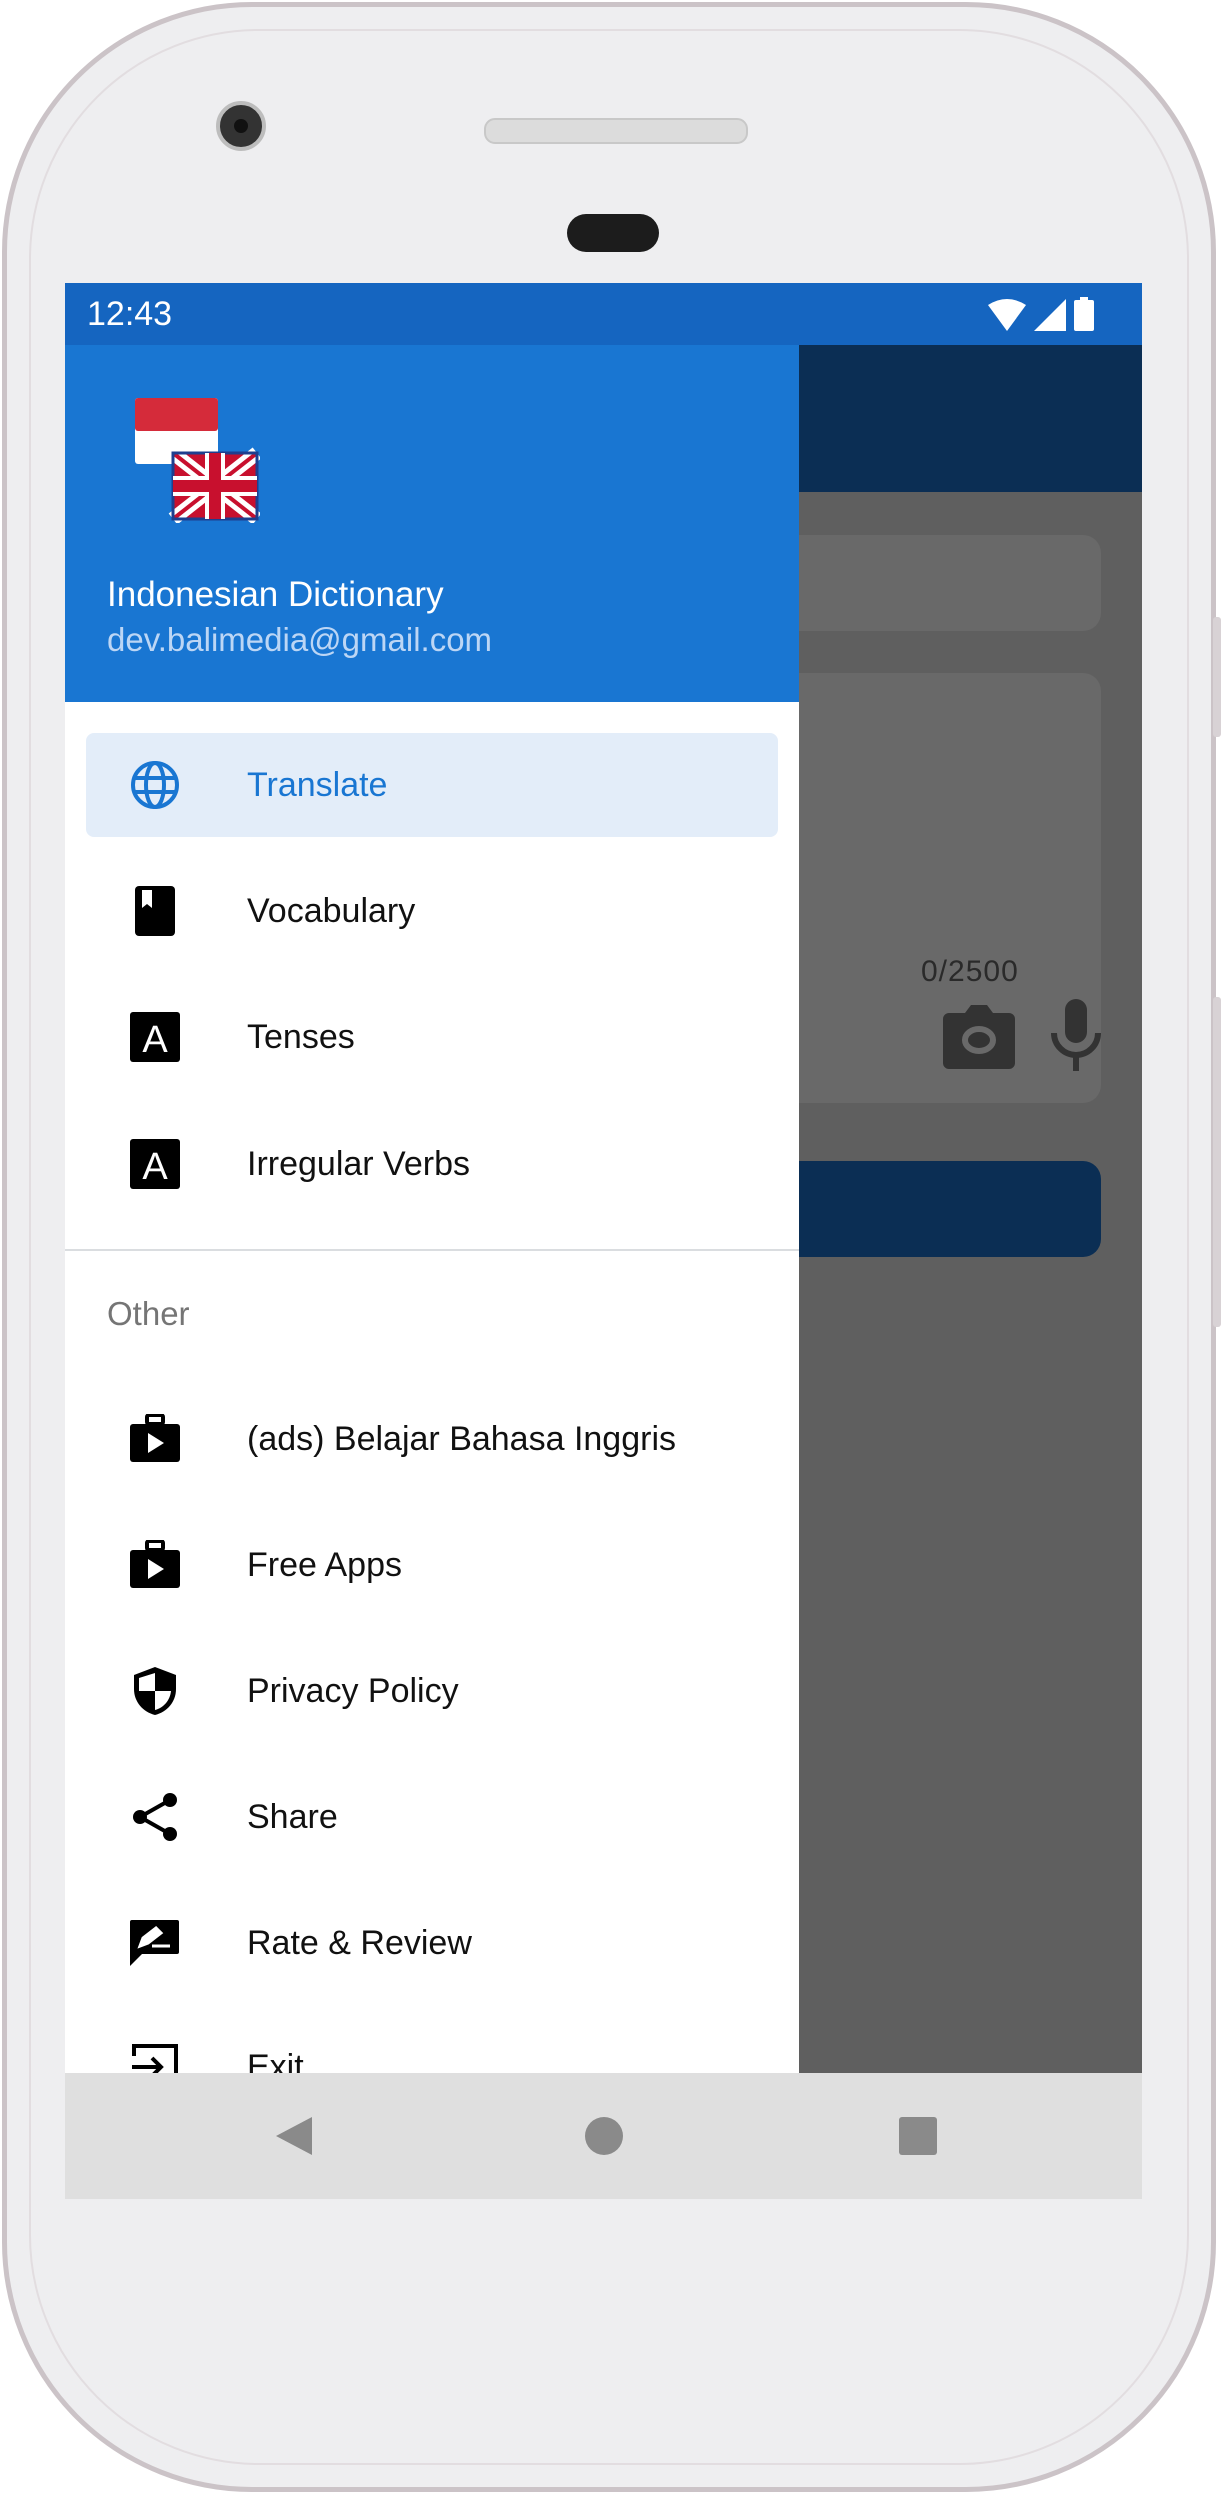  What do you see at coordinates (155, 911) in the screenshot?
I see `book-icon` at bounding box center [155, 911].